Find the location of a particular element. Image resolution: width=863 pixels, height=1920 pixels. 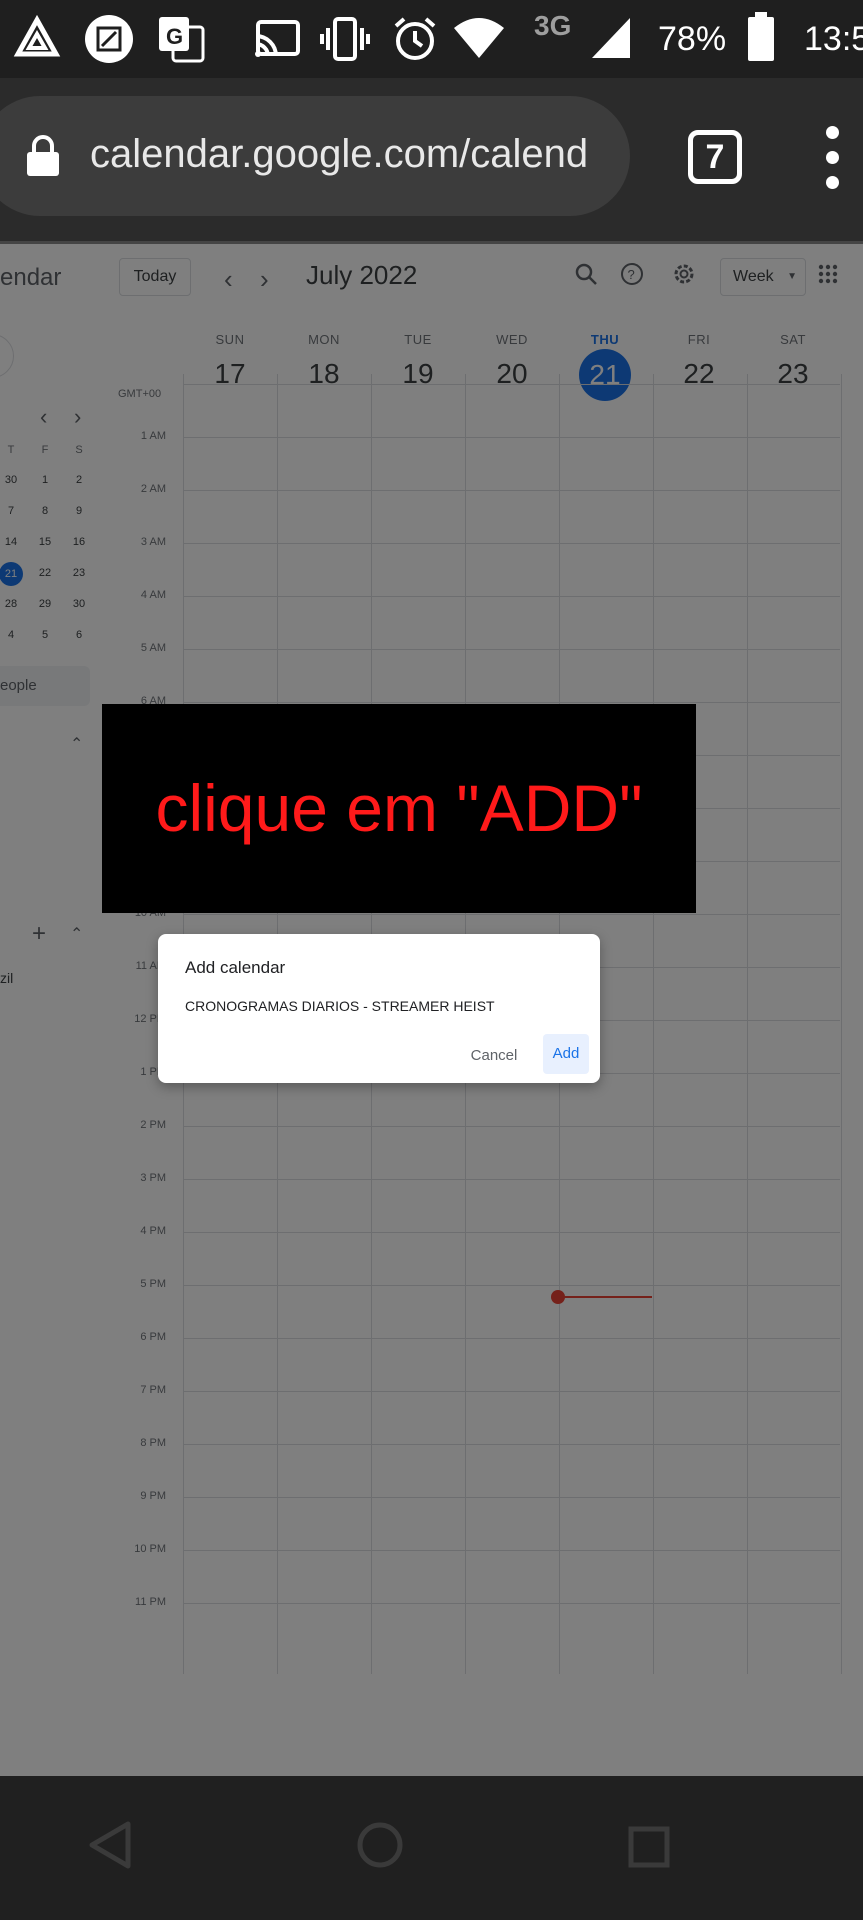

drive-icon is located at coordinates (37, 41).